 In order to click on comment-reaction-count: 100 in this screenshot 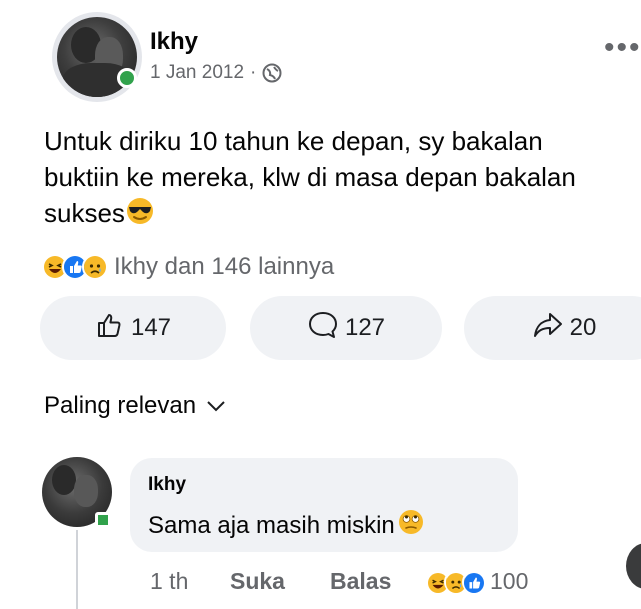, I will do `click(509, 581)`.